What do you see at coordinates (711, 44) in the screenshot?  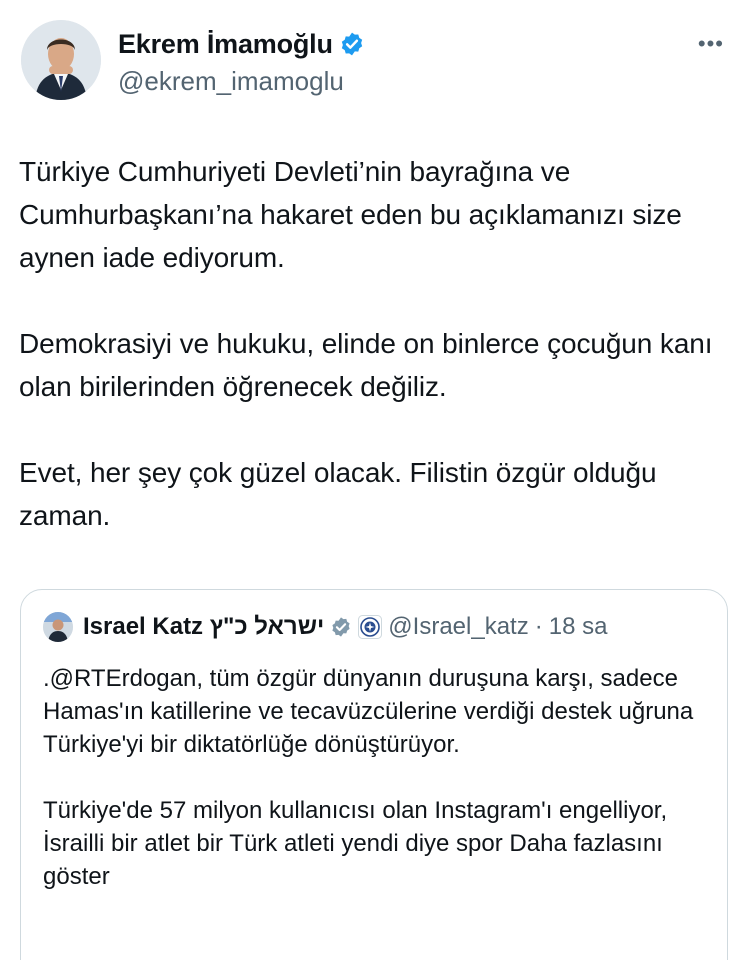 I see `more-options-icon: •••` at bounding box center [711, 44].